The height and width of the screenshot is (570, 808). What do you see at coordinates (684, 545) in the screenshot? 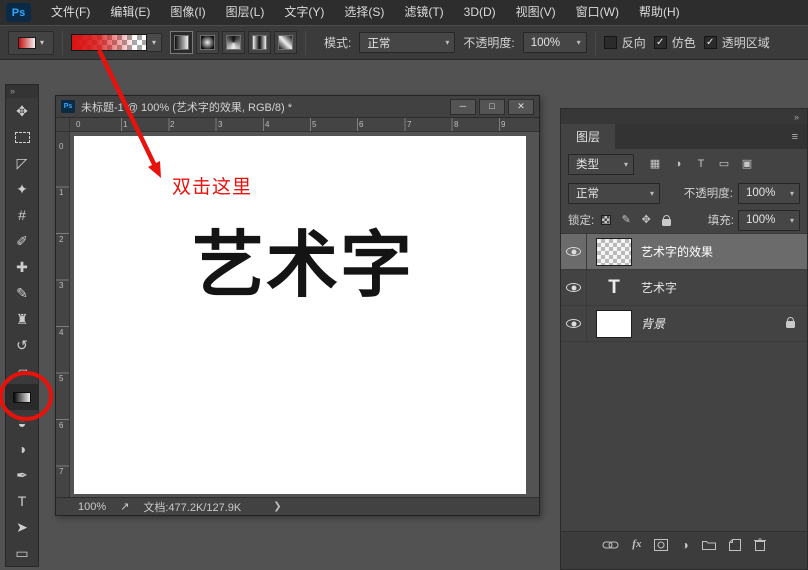
I see `adjustment-layer-icon: ◑` at bounding box center [684, 545].